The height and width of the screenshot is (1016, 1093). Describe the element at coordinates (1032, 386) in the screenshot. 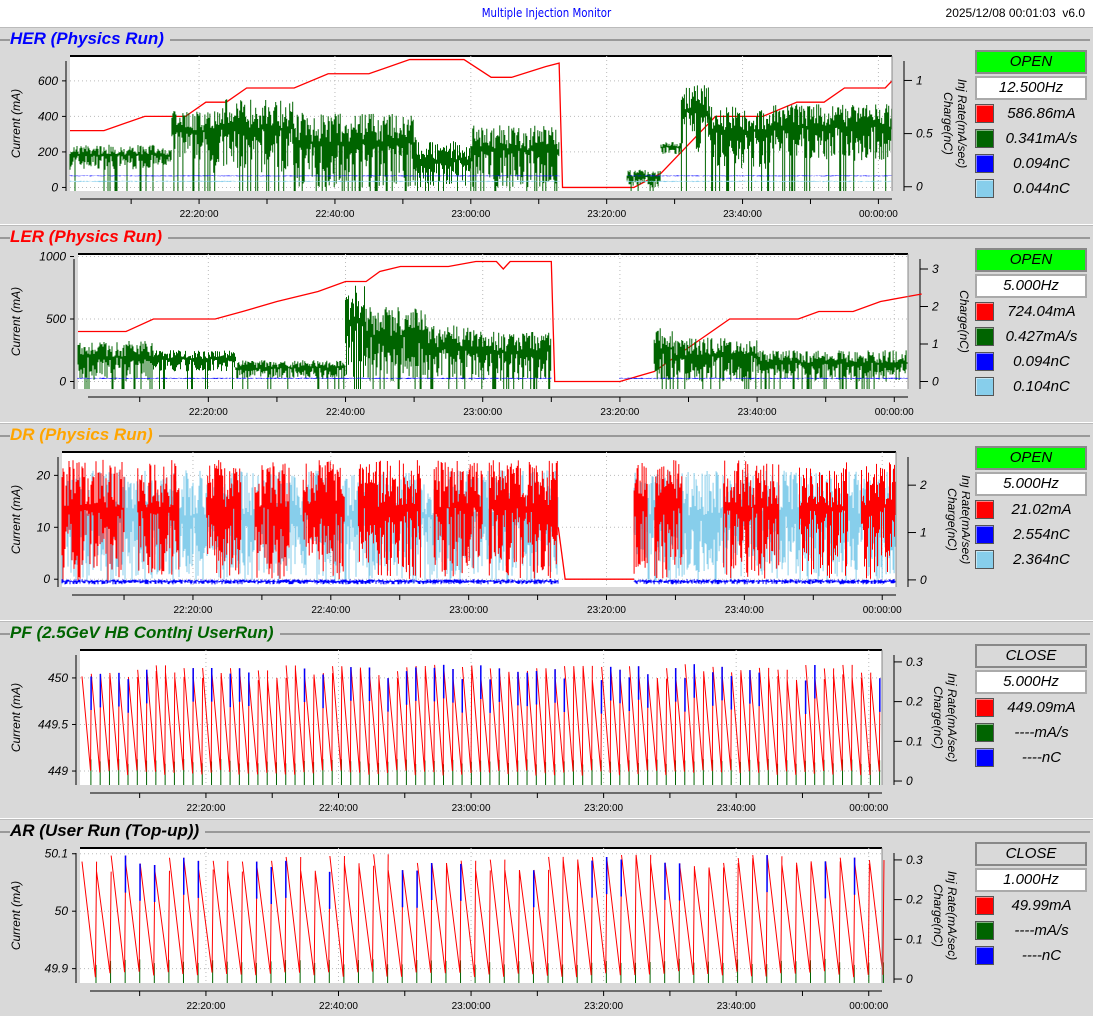

I see `legend-item: 0.104nC` at that location.